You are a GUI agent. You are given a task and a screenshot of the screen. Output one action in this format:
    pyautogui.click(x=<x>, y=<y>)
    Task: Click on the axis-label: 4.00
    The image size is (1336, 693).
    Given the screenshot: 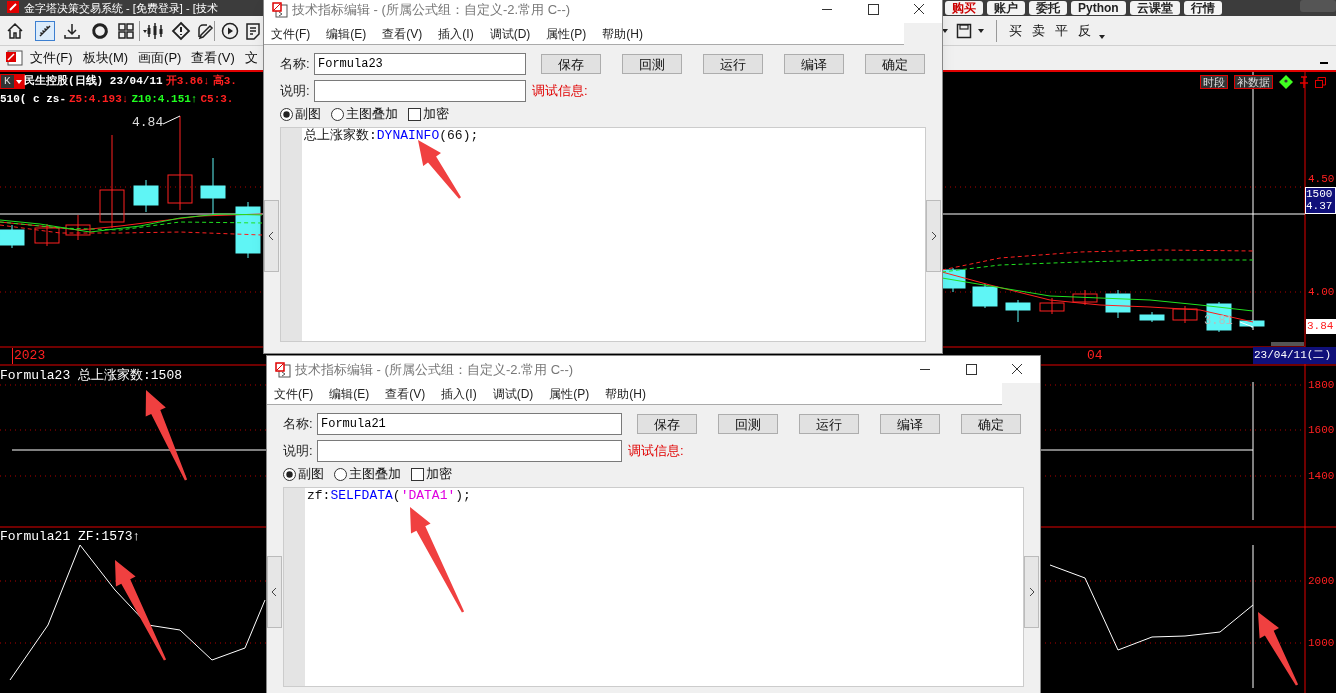 What is the action you would take?
    pyautogui.click(x=1321, y=292)
    